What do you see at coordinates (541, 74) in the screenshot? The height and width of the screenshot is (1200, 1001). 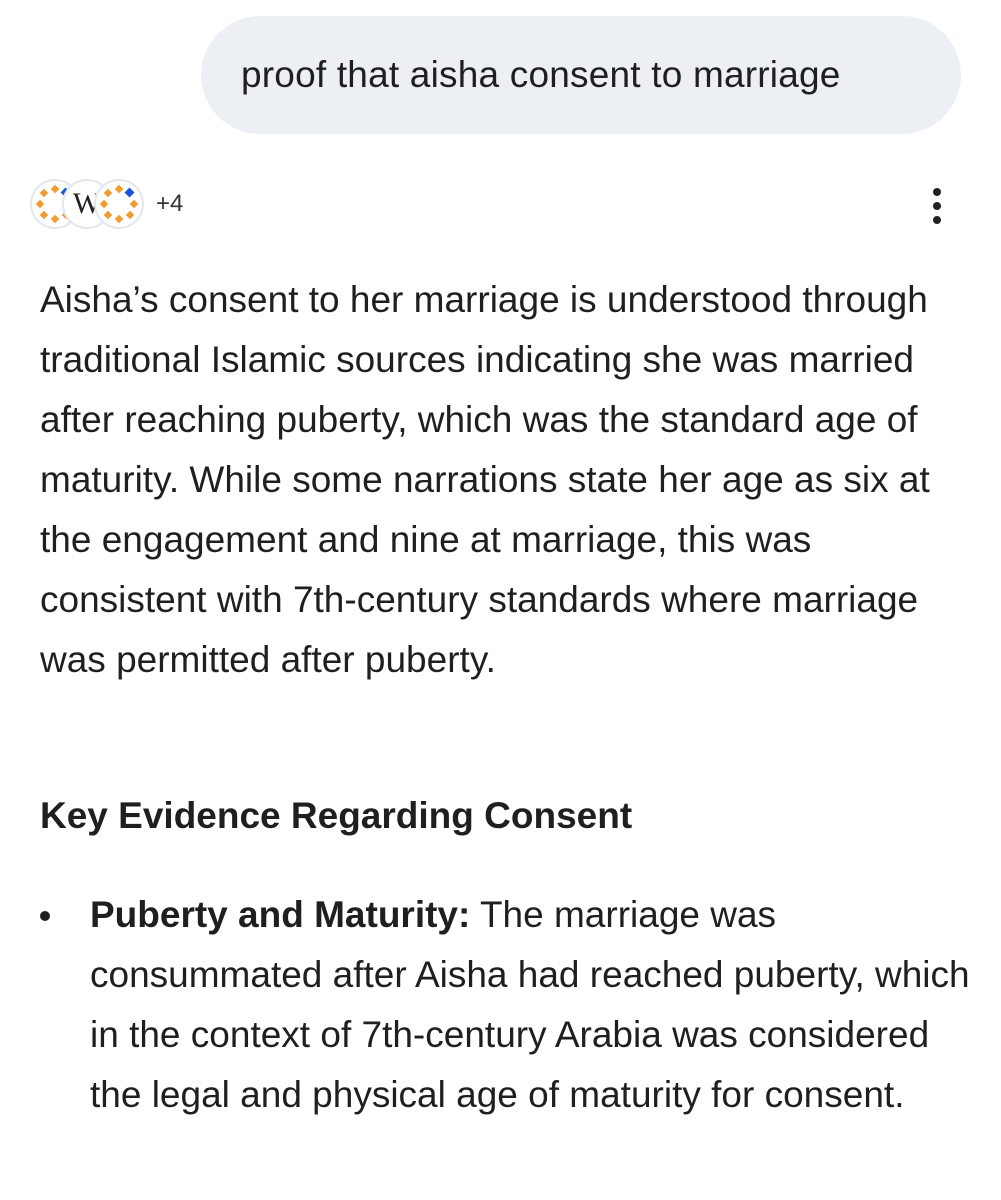 I see `user-query-text: proof that aisha consent to marriage` at bounding box center [541, 74].